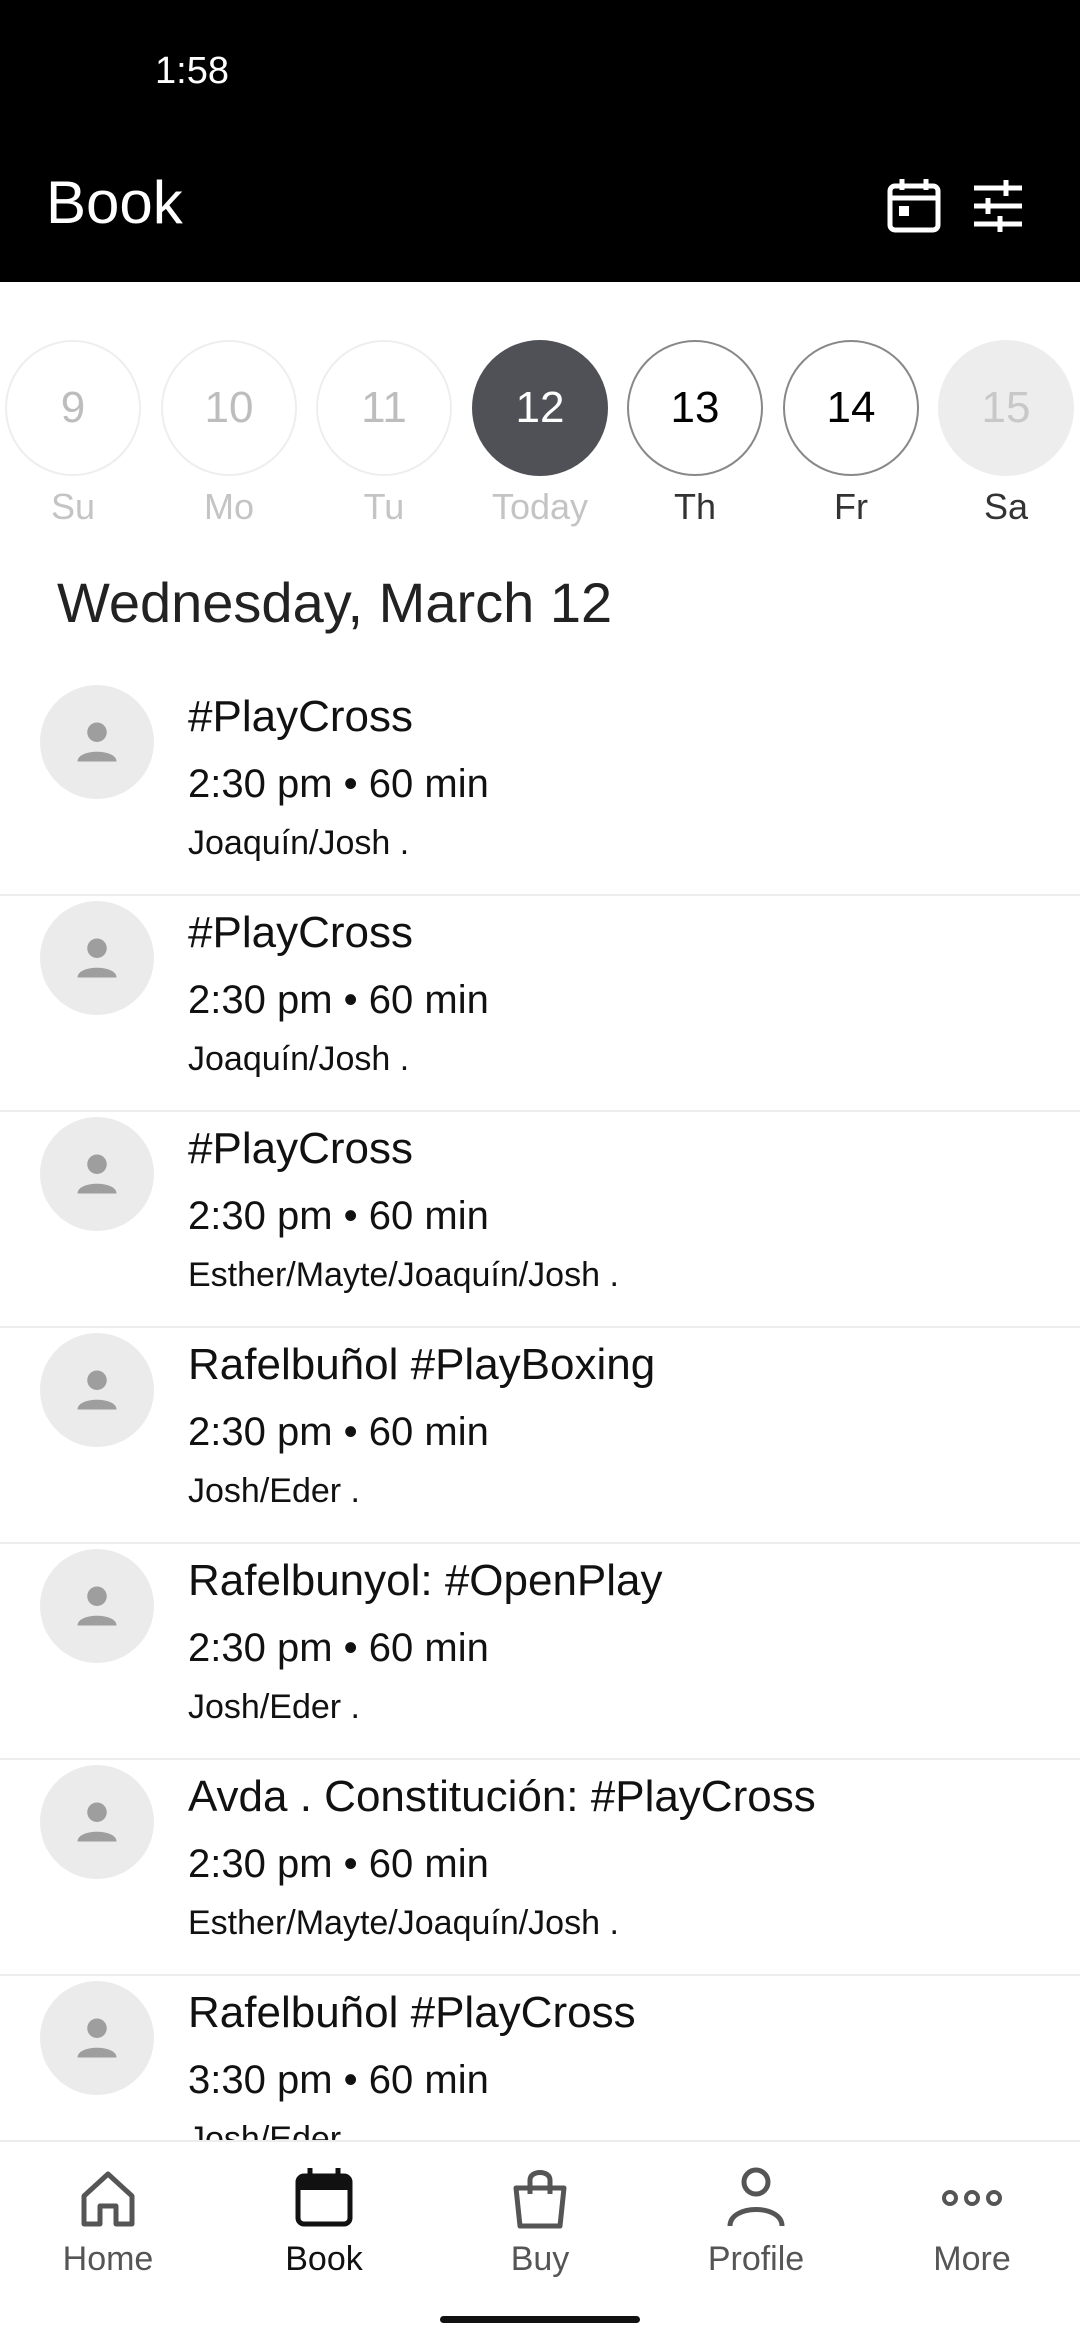 Image resolution: width=1080 pixels, height=2340 pixels. What do you see at coordinates (229, 408) in the screenshot?
I see `day-number: 10` at bounding box center [229, 408].